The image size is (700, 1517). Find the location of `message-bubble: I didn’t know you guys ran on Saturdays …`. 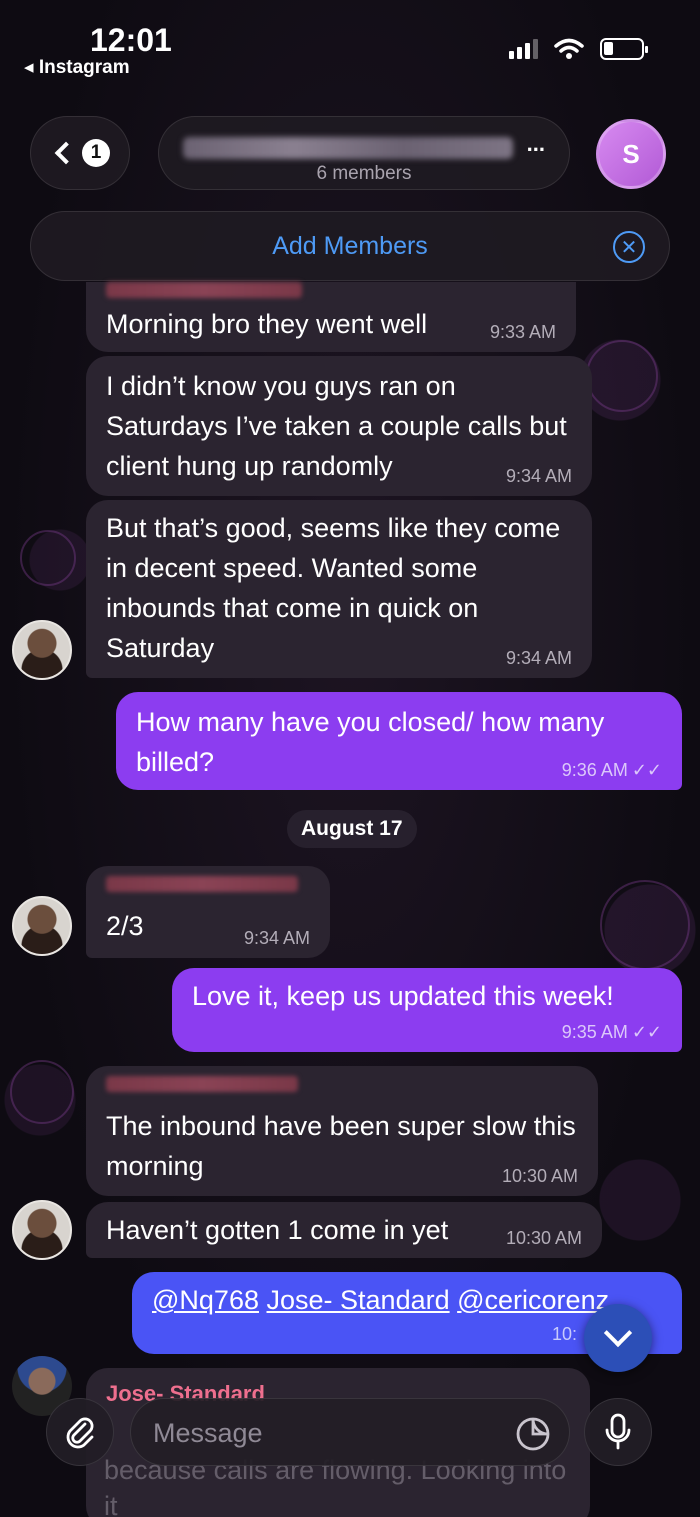

message-bubble: I didn’t know you guys ran on Saturdays … is located at coordinates (339, 426).